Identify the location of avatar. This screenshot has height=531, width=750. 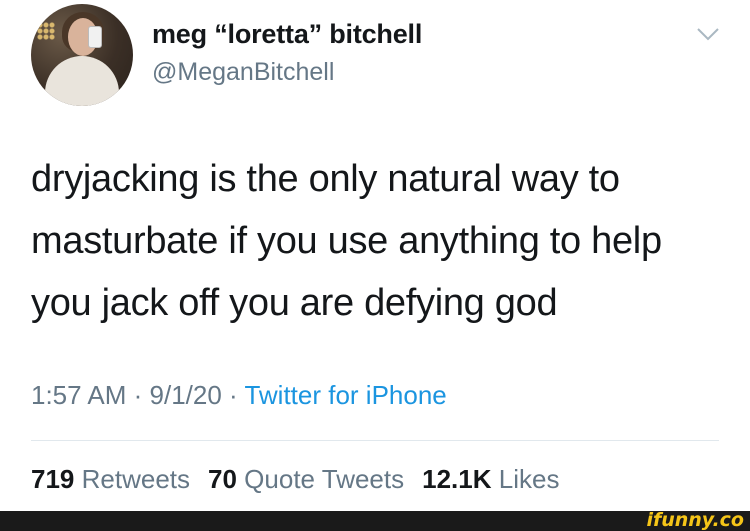
(82, 55).